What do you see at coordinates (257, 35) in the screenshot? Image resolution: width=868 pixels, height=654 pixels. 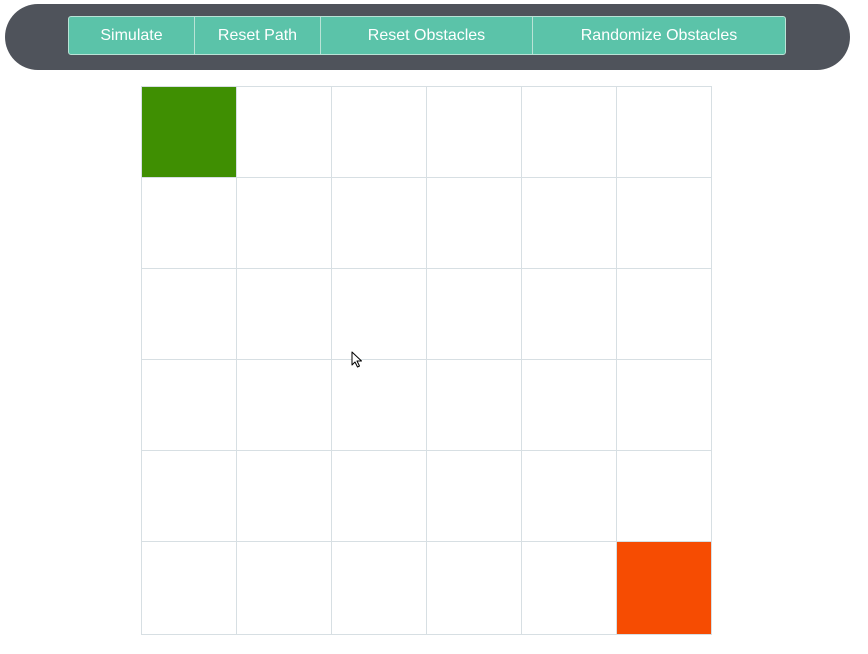 I see `reset-path-button: Reset Path` at bounding box center [257, 35].